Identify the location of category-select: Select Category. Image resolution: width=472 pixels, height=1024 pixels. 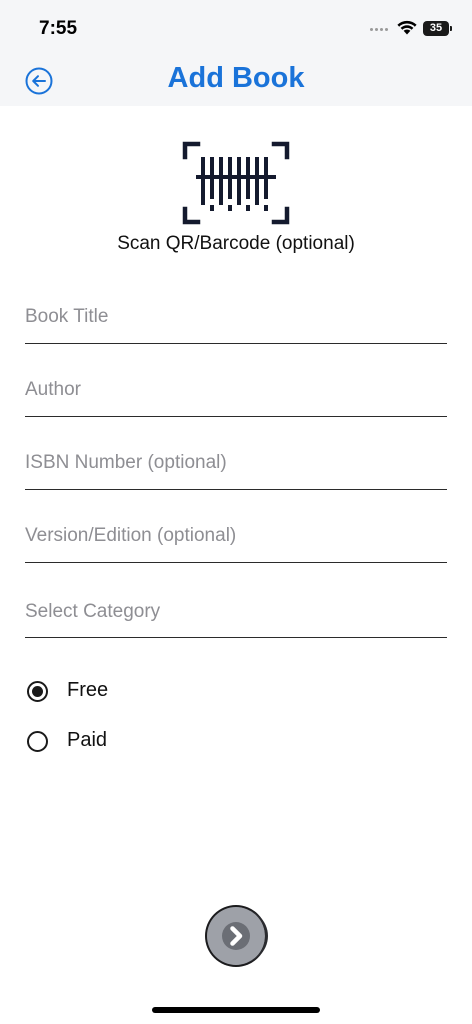
(236, 611).